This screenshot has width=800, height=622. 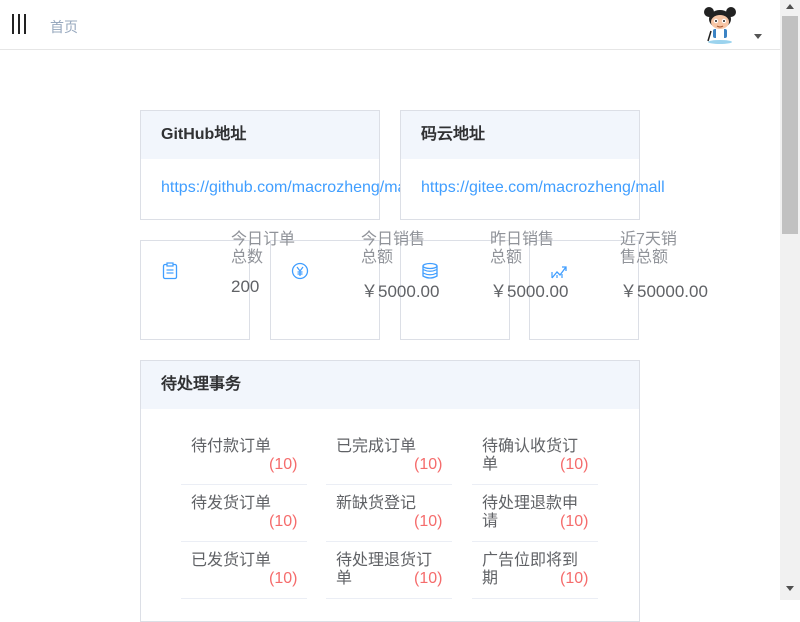 I want to click on user-avatar, so click(x=735, y=25).